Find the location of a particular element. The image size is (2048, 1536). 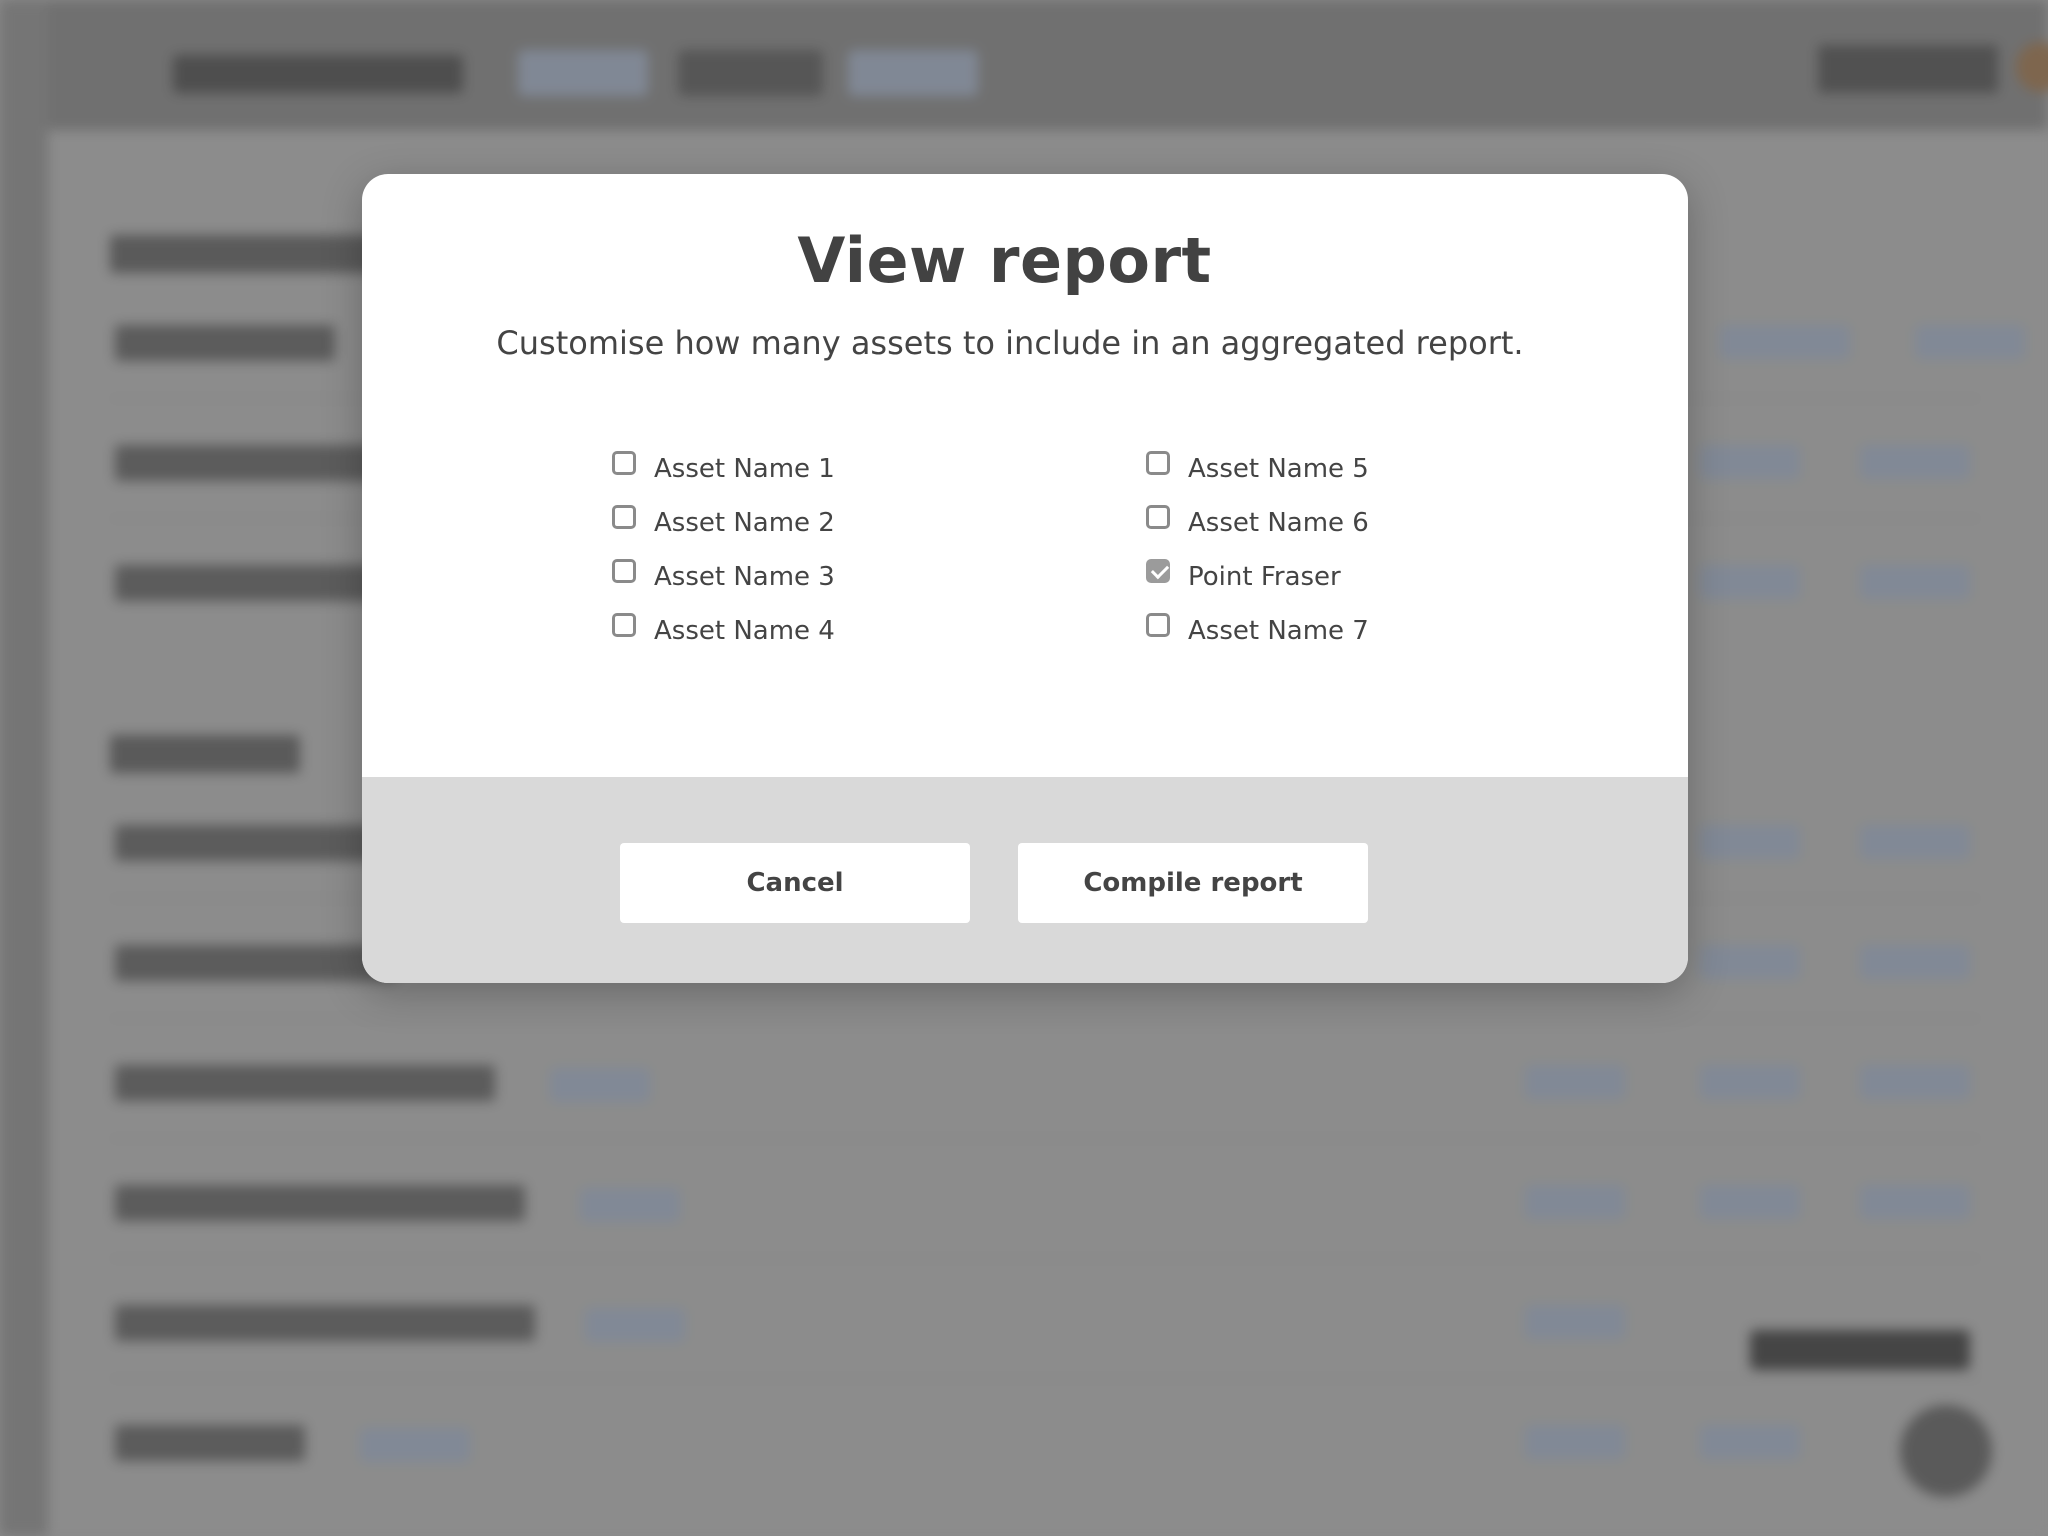

checkbox-checked is located at coordinates (1158, 571).